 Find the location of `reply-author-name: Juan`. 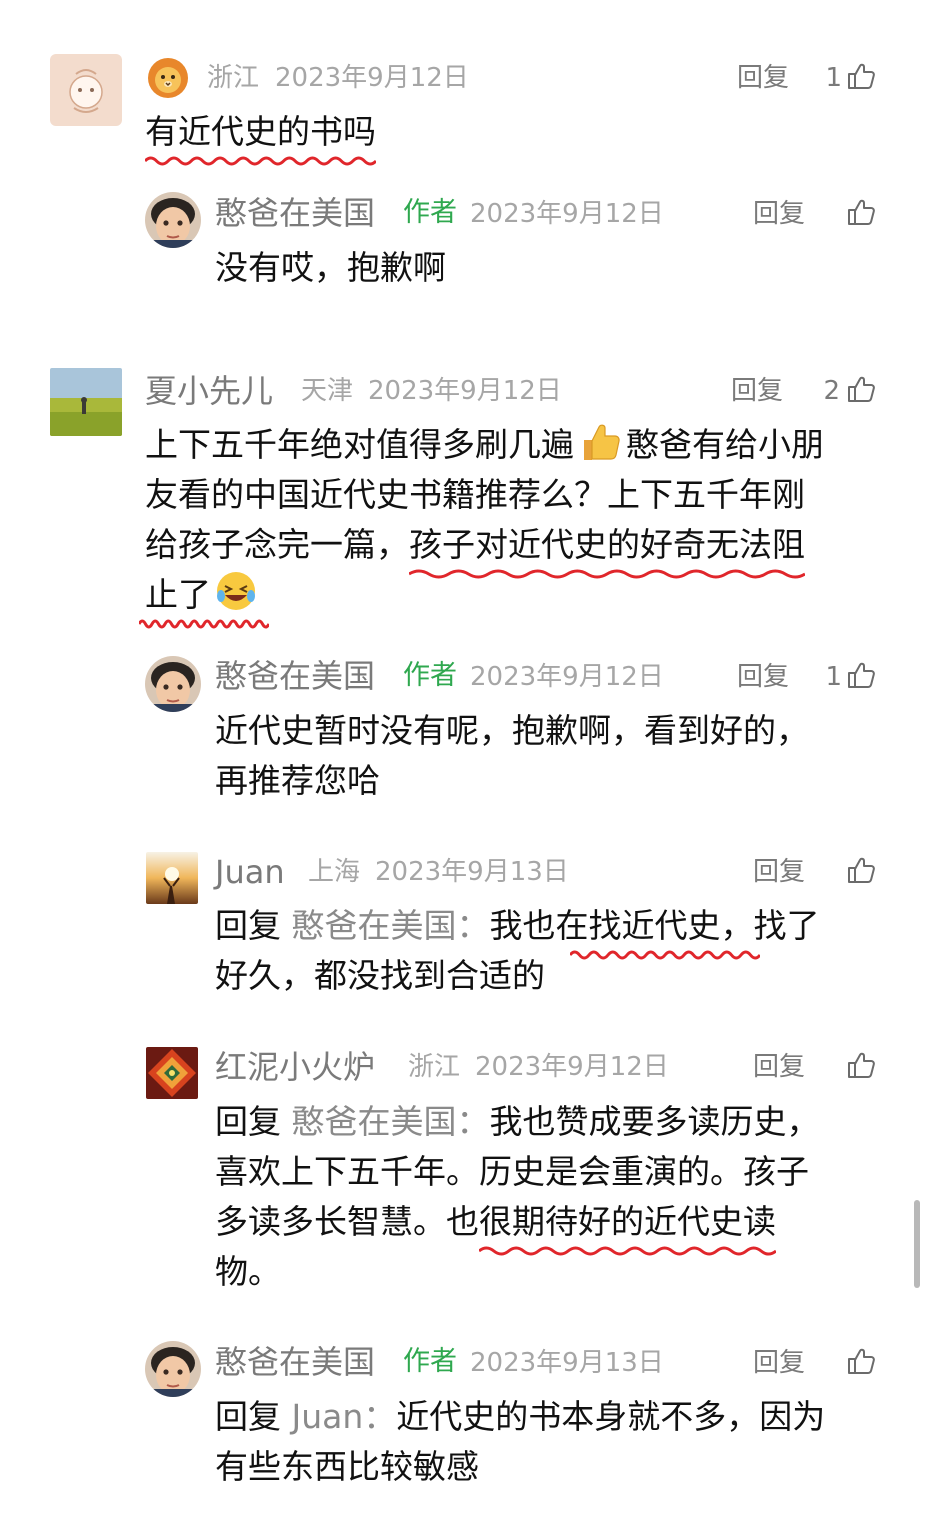

reply-author-name: Juan is located at coordinates (250, 872).